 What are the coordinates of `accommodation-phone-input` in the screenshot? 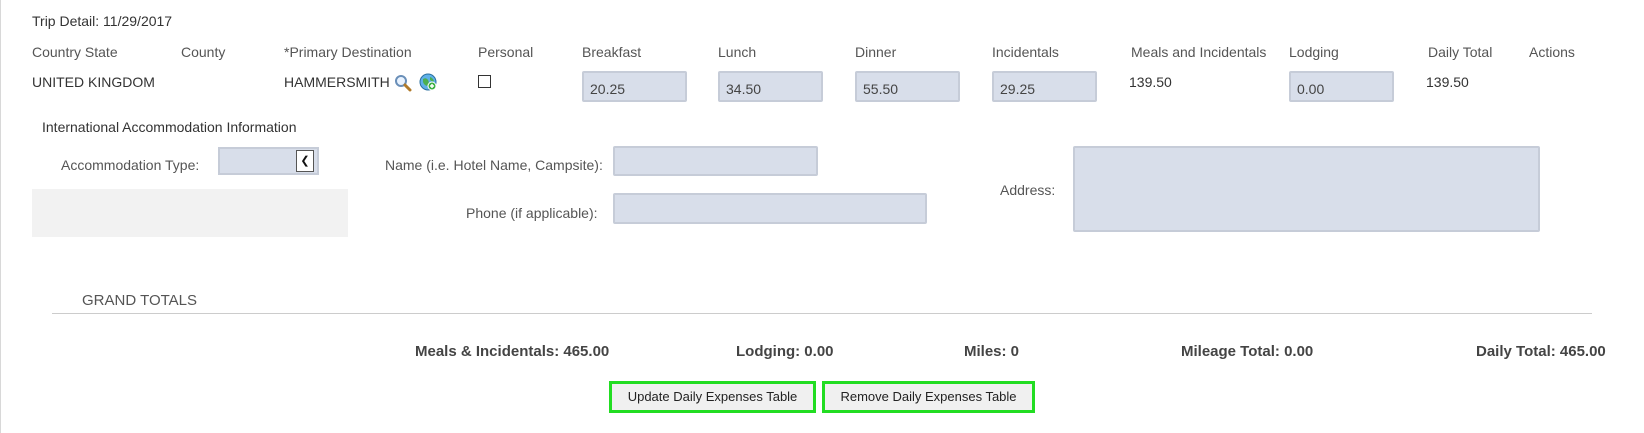 It's located at (770, 208).